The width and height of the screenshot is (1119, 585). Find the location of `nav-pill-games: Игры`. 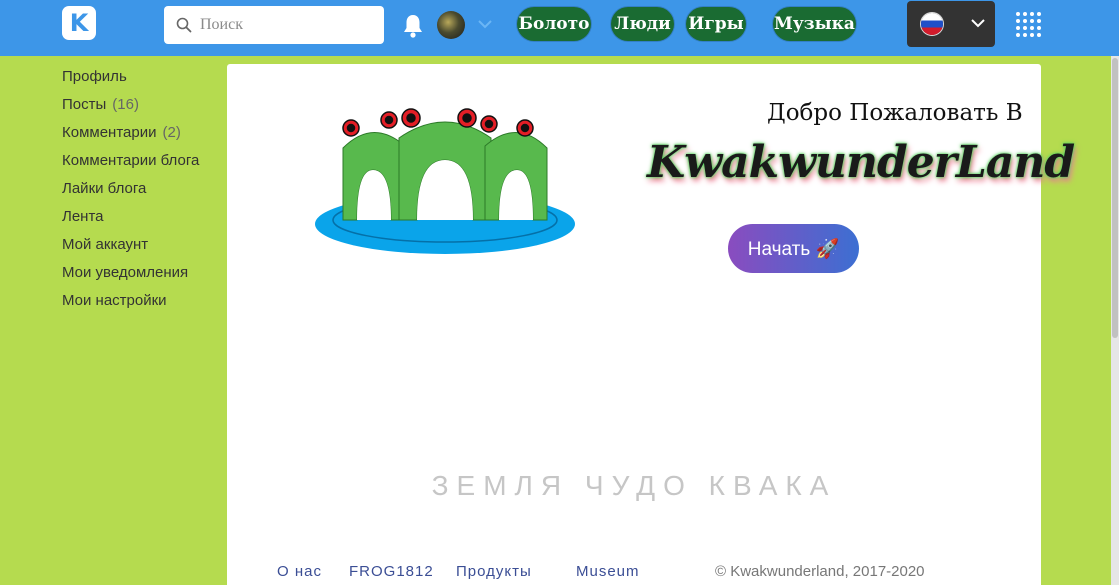

nav-pill-games: Игры is located at coordinates (716, 24).